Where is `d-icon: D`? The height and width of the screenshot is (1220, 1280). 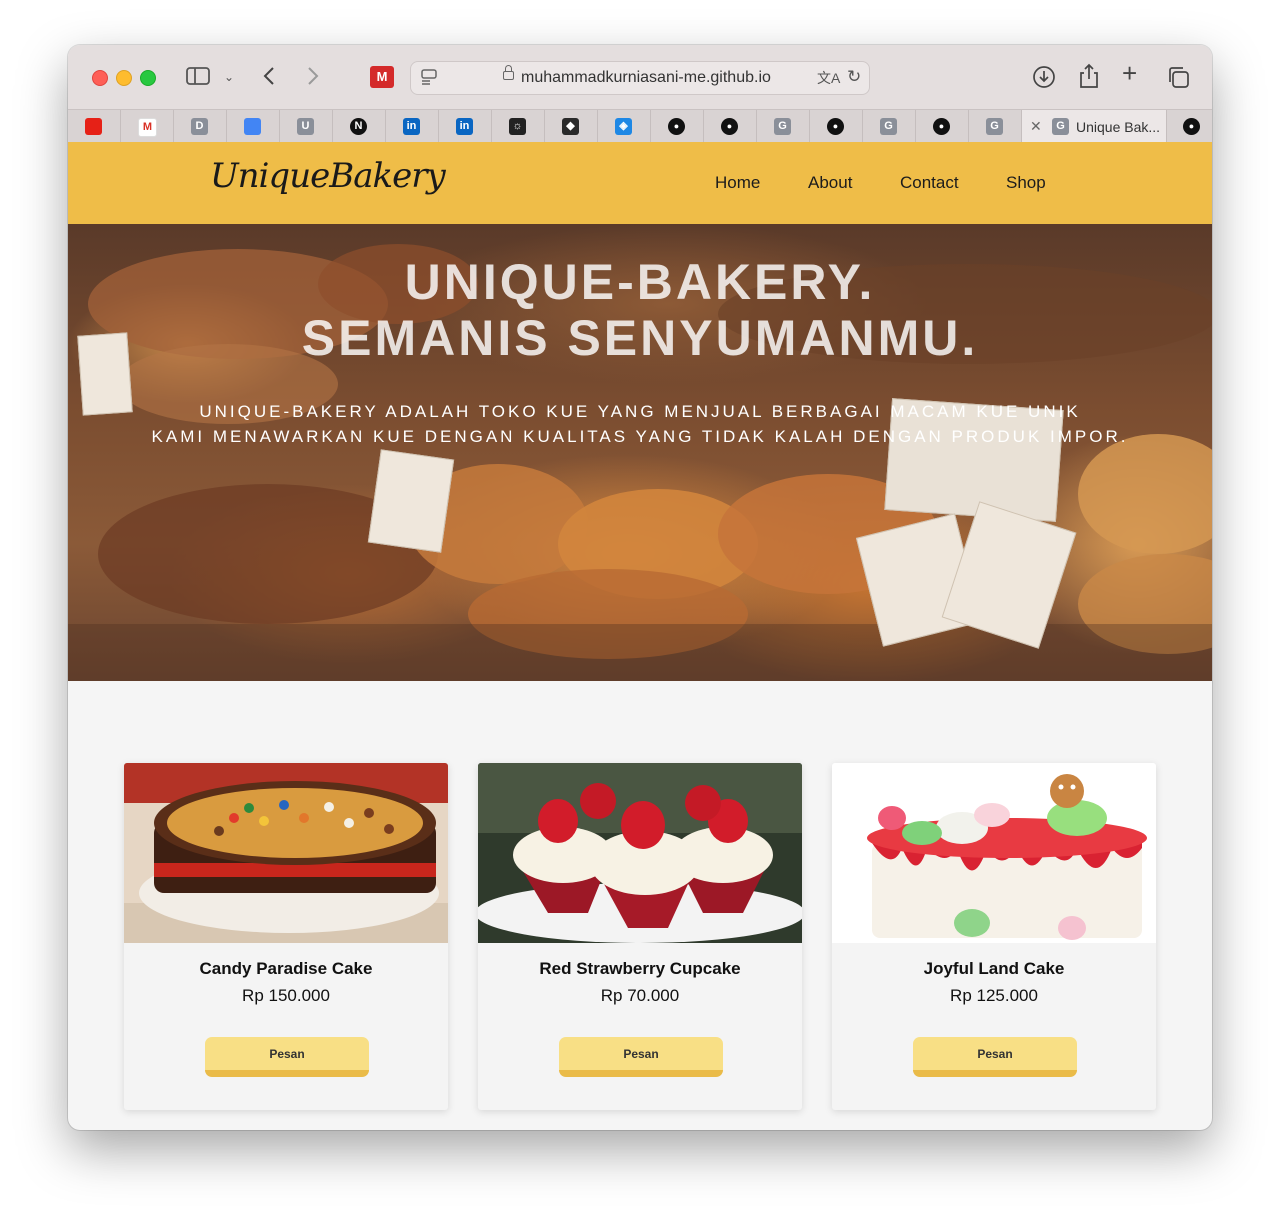 d-icon: D is located at coordinates (199, 126).